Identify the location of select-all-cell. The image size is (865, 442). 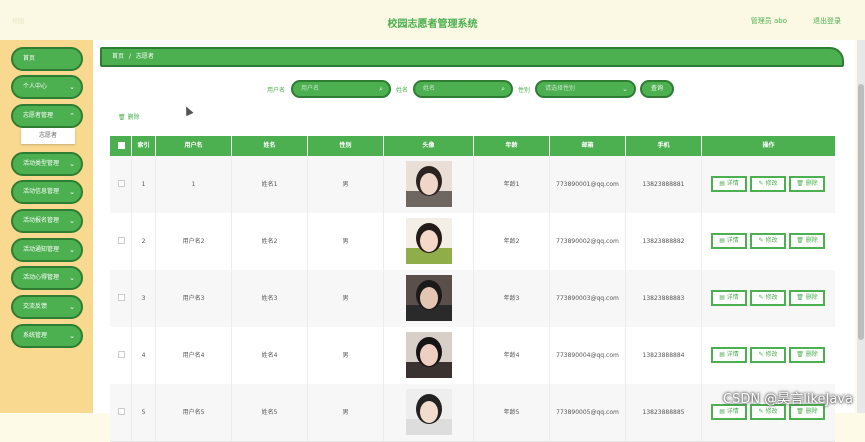
(121, 146).